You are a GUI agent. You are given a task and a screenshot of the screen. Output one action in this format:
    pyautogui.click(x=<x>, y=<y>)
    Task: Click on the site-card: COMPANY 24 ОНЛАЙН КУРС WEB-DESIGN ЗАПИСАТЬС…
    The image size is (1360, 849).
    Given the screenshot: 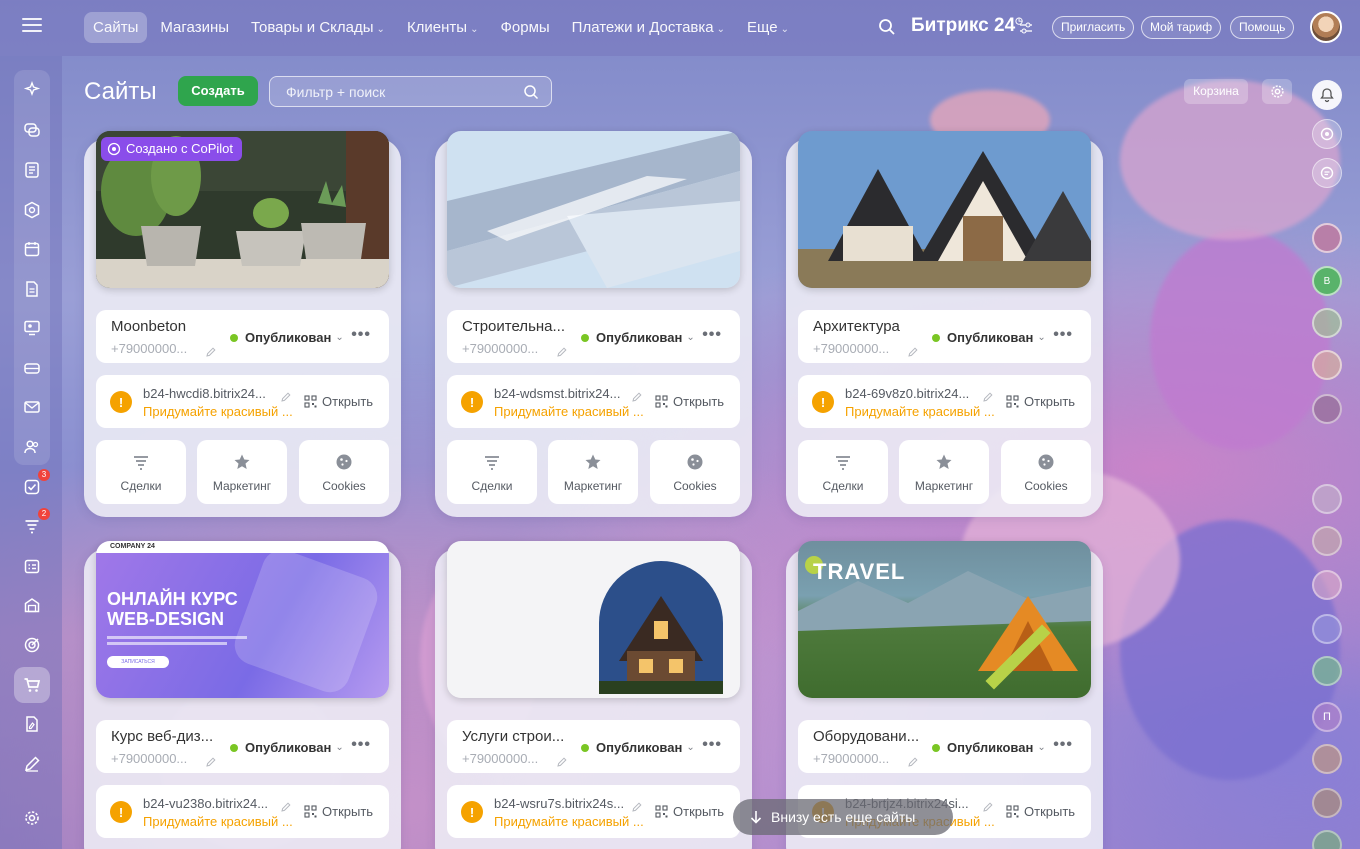 What is the action you would take?
    pyautogui.click(x=242, y=695)
    